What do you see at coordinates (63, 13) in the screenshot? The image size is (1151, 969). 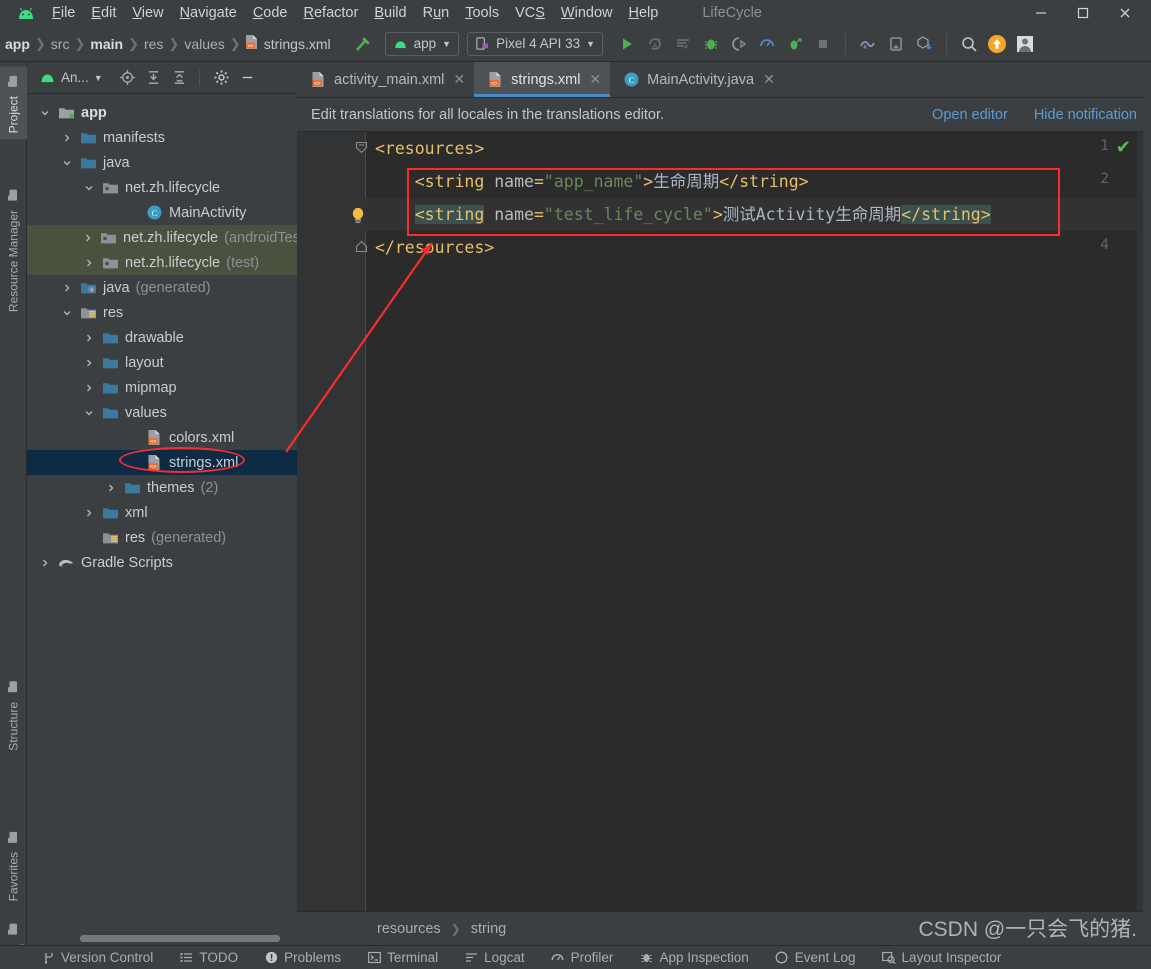 I see `menu-item-file: File` at bounding box center [63, 13].